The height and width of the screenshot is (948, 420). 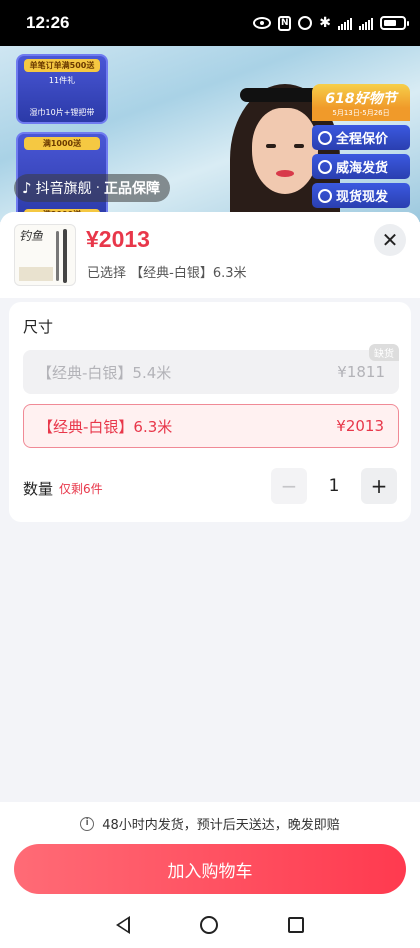 I want to click on out-of-stock-badge: 缺货, so click(x=384, y=352).